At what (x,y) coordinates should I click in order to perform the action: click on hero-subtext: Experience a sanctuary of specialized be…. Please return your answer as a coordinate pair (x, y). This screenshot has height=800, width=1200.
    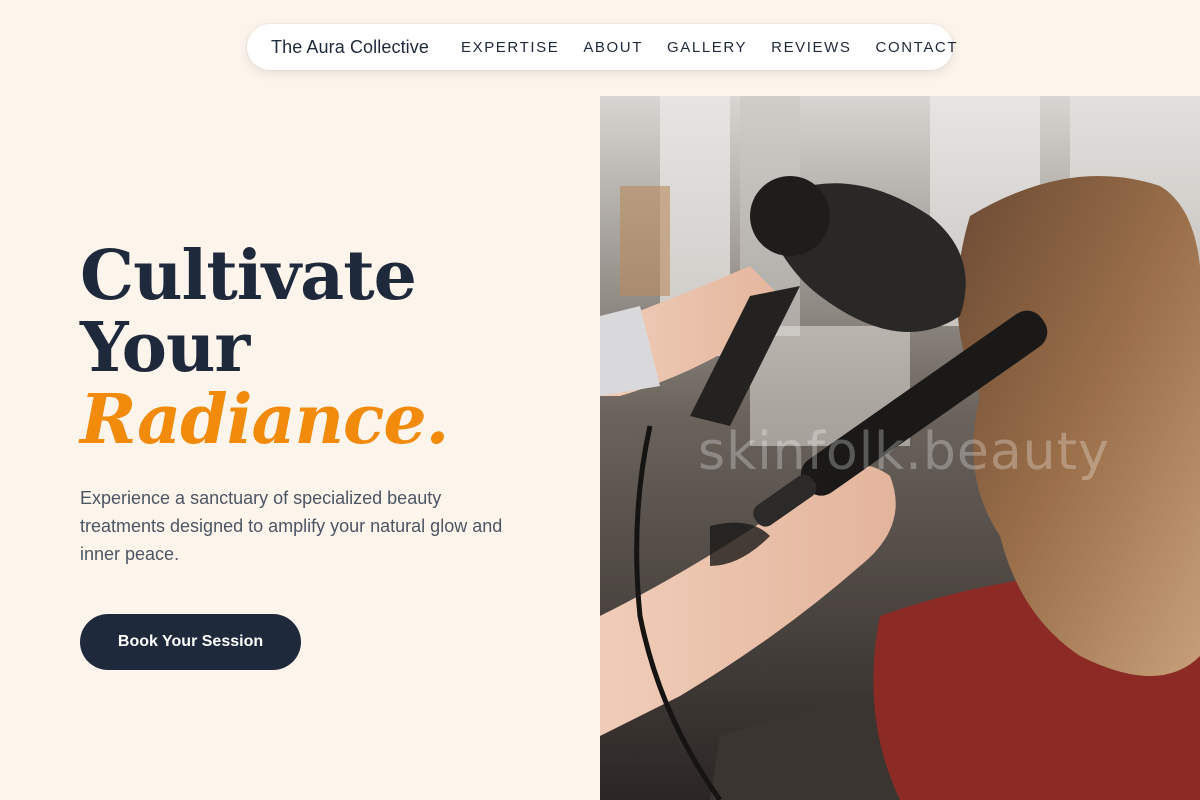
    Looking at the image, I should click on (291, 526).